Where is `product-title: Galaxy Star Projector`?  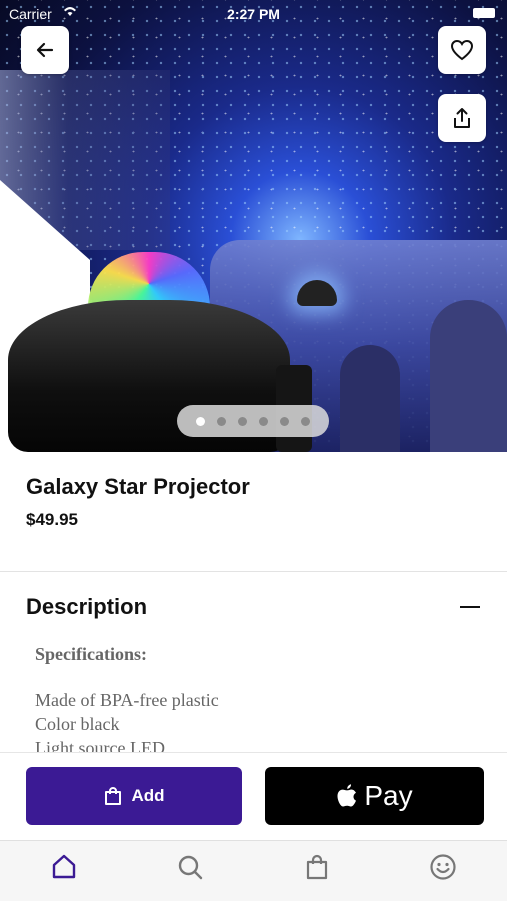 product-title: Galaxy Star Projector is located at coordinates (138, 486).